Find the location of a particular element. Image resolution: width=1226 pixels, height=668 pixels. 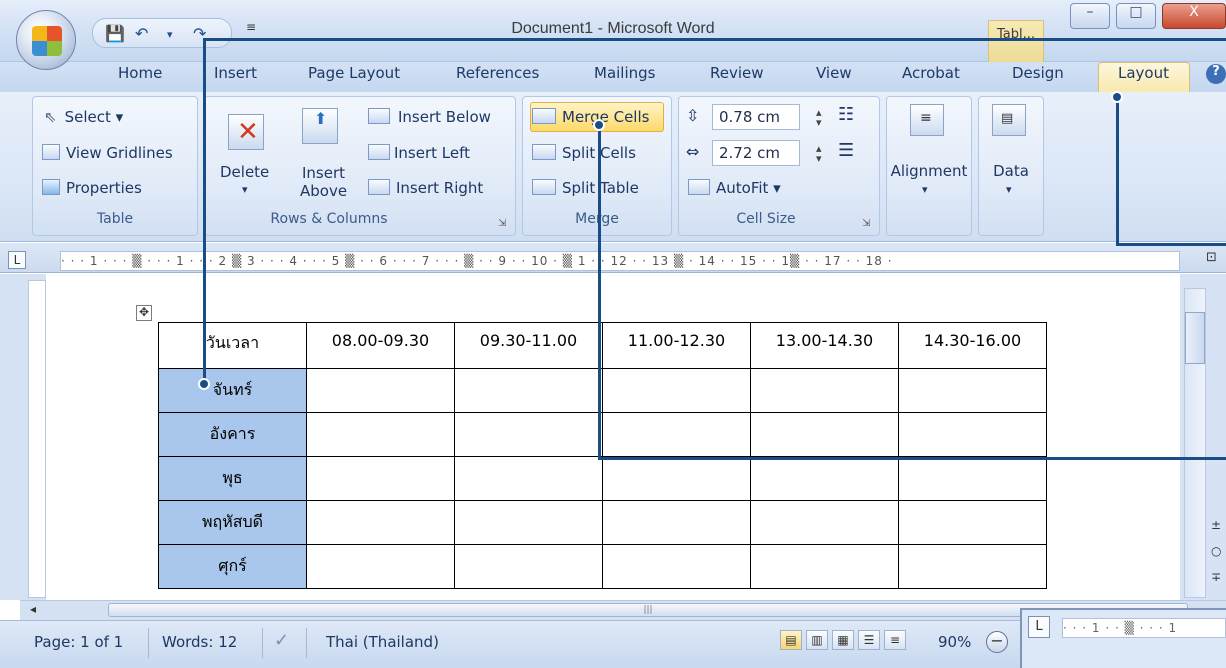

web-layout-icon: ▦ is located at coordinates (843, 640).